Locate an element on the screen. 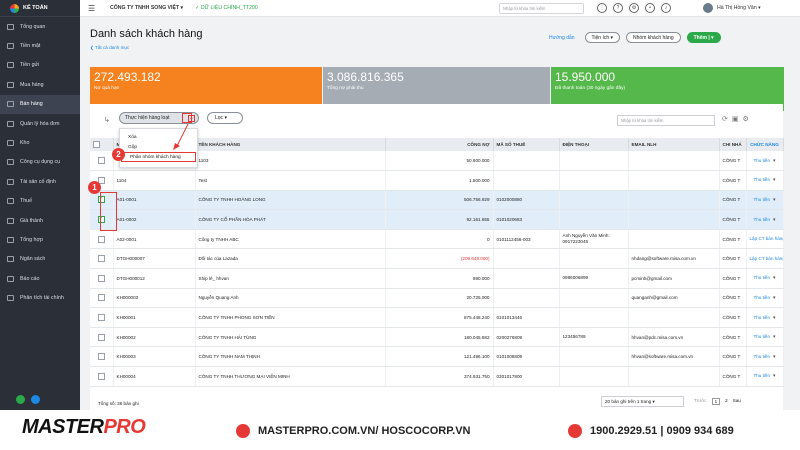 This screenshot has width=800, height=450. question-icon: ? is located at coordinates (618, 8).